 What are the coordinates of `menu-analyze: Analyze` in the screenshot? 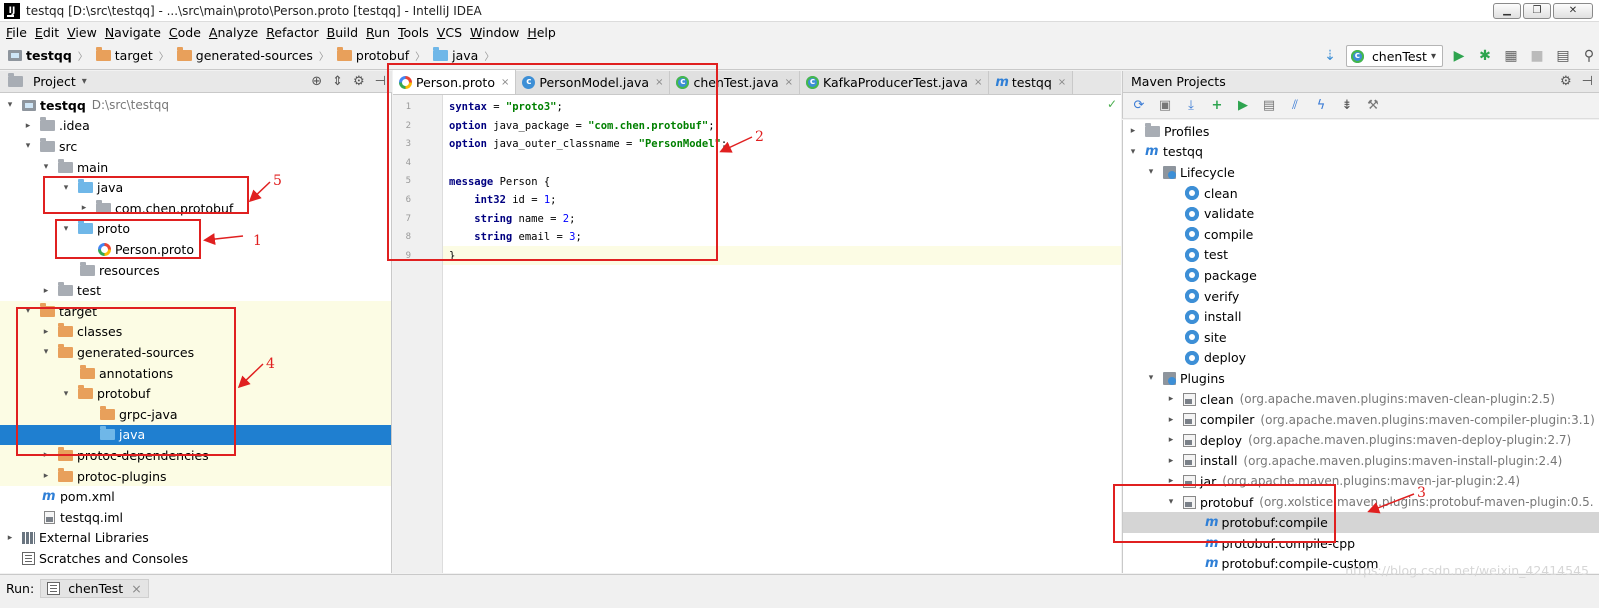 It's located at (233, 32).